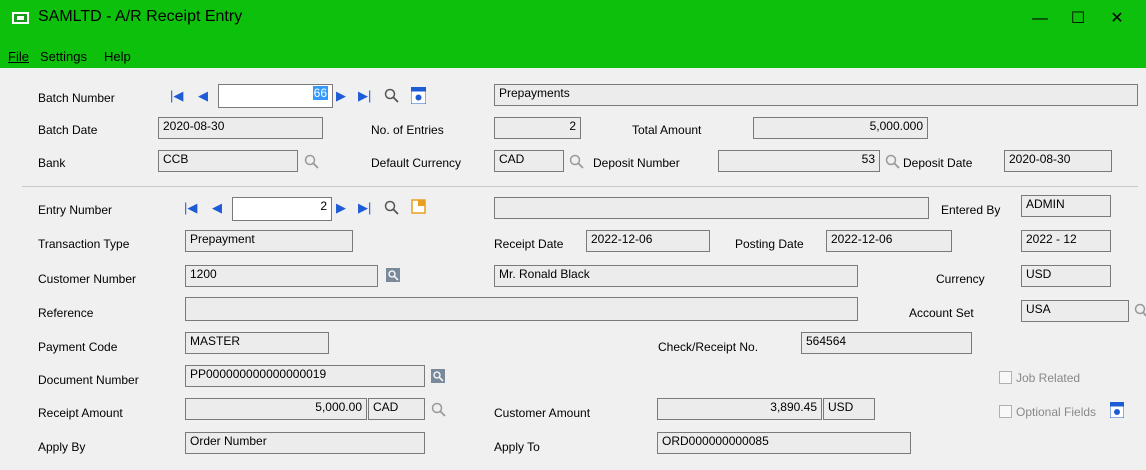  I want to click on apply-to-label: Apply To, so click(517, 447).